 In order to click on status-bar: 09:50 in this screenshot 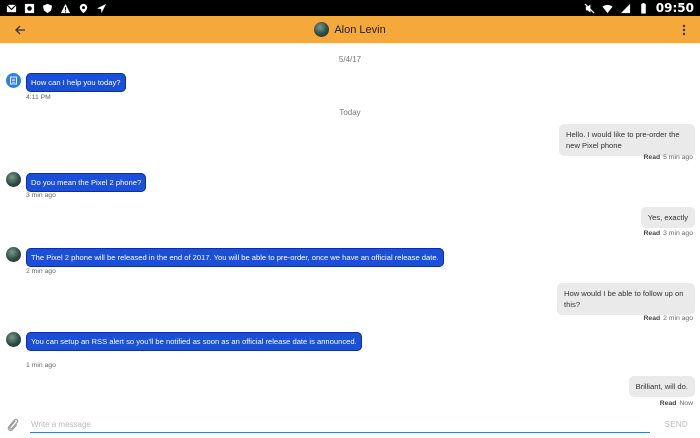, I will do `click(350, 8)`.